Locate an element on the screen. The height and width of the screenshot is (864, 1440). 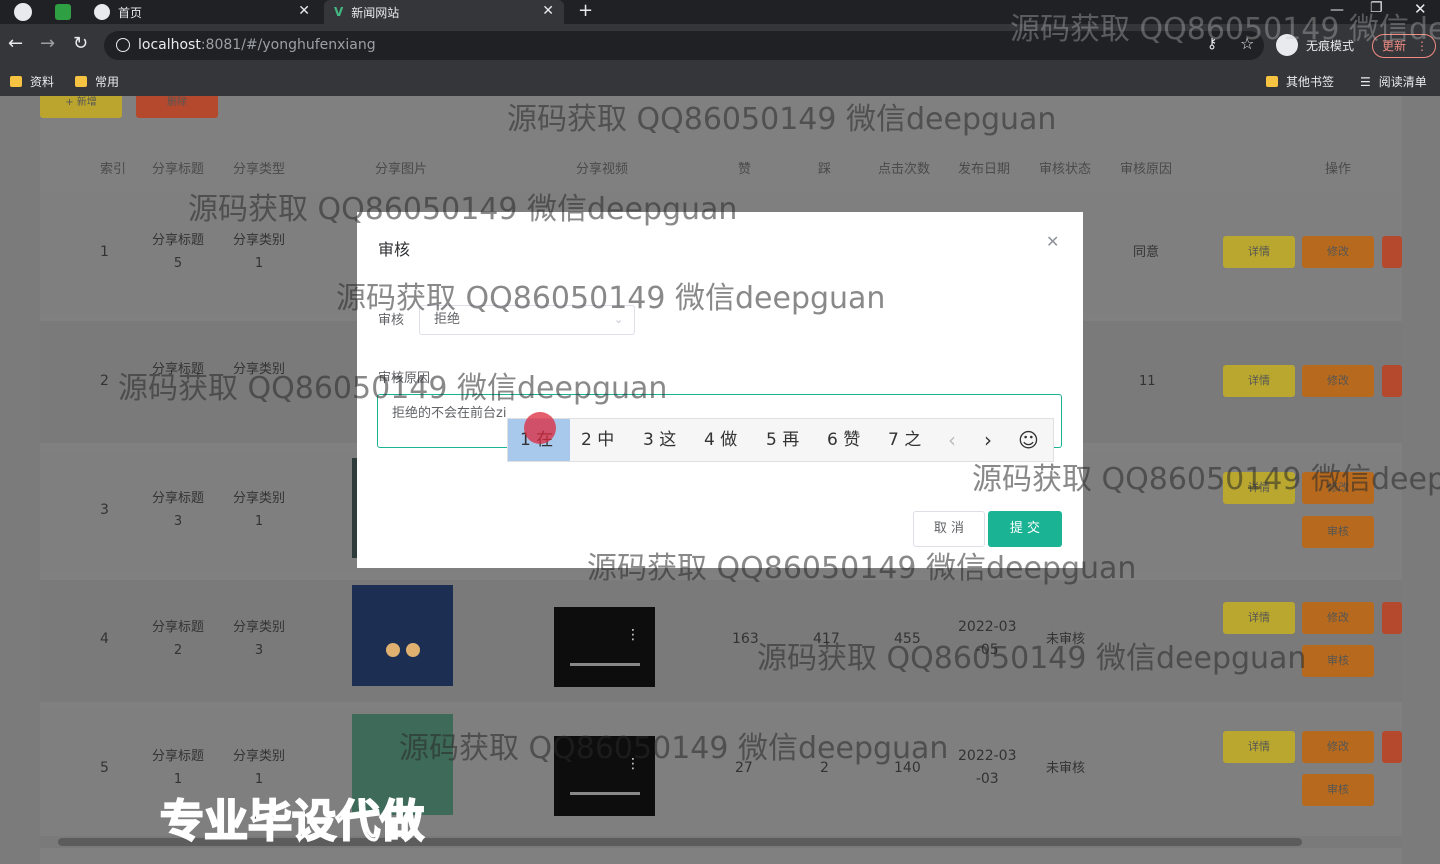
chevron-left-icon: ‹ is located at coordinates (952, 440).